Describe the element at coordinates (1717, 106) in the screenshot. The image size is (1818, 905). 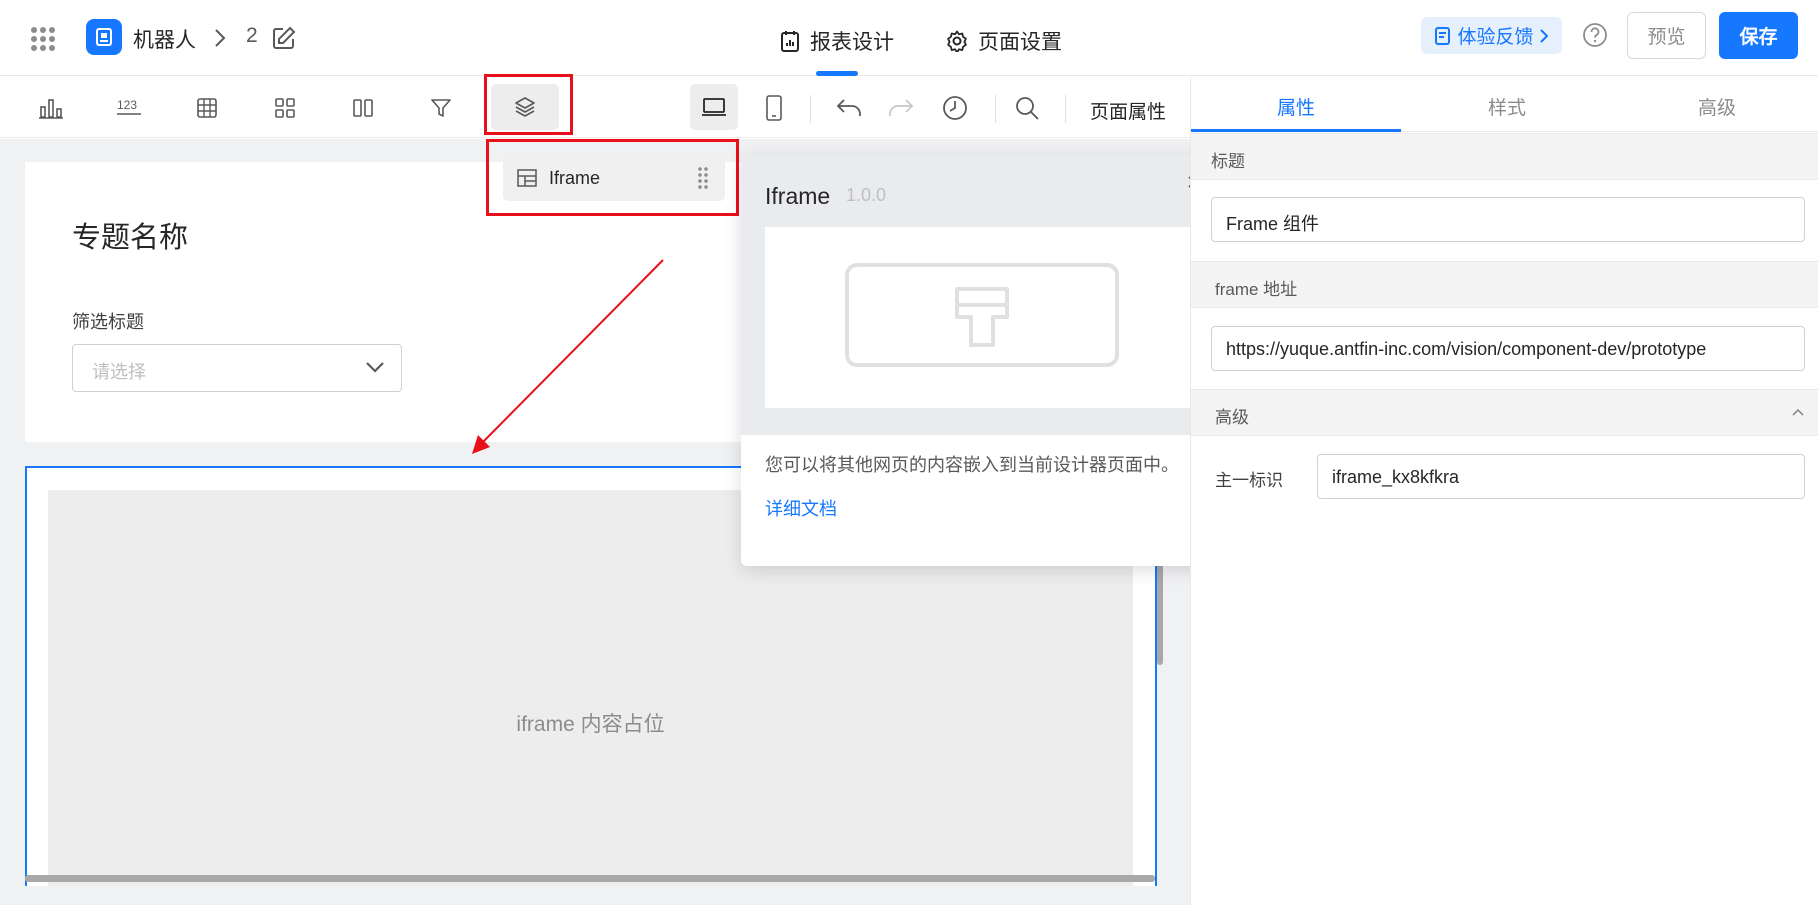
I see `tab-advanced: 高级` at that location.